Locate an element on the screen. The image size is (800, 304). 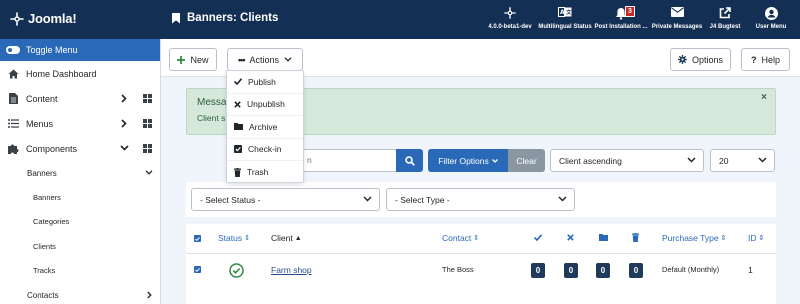
clear-button: Clear is located at coordinates (526, 160).